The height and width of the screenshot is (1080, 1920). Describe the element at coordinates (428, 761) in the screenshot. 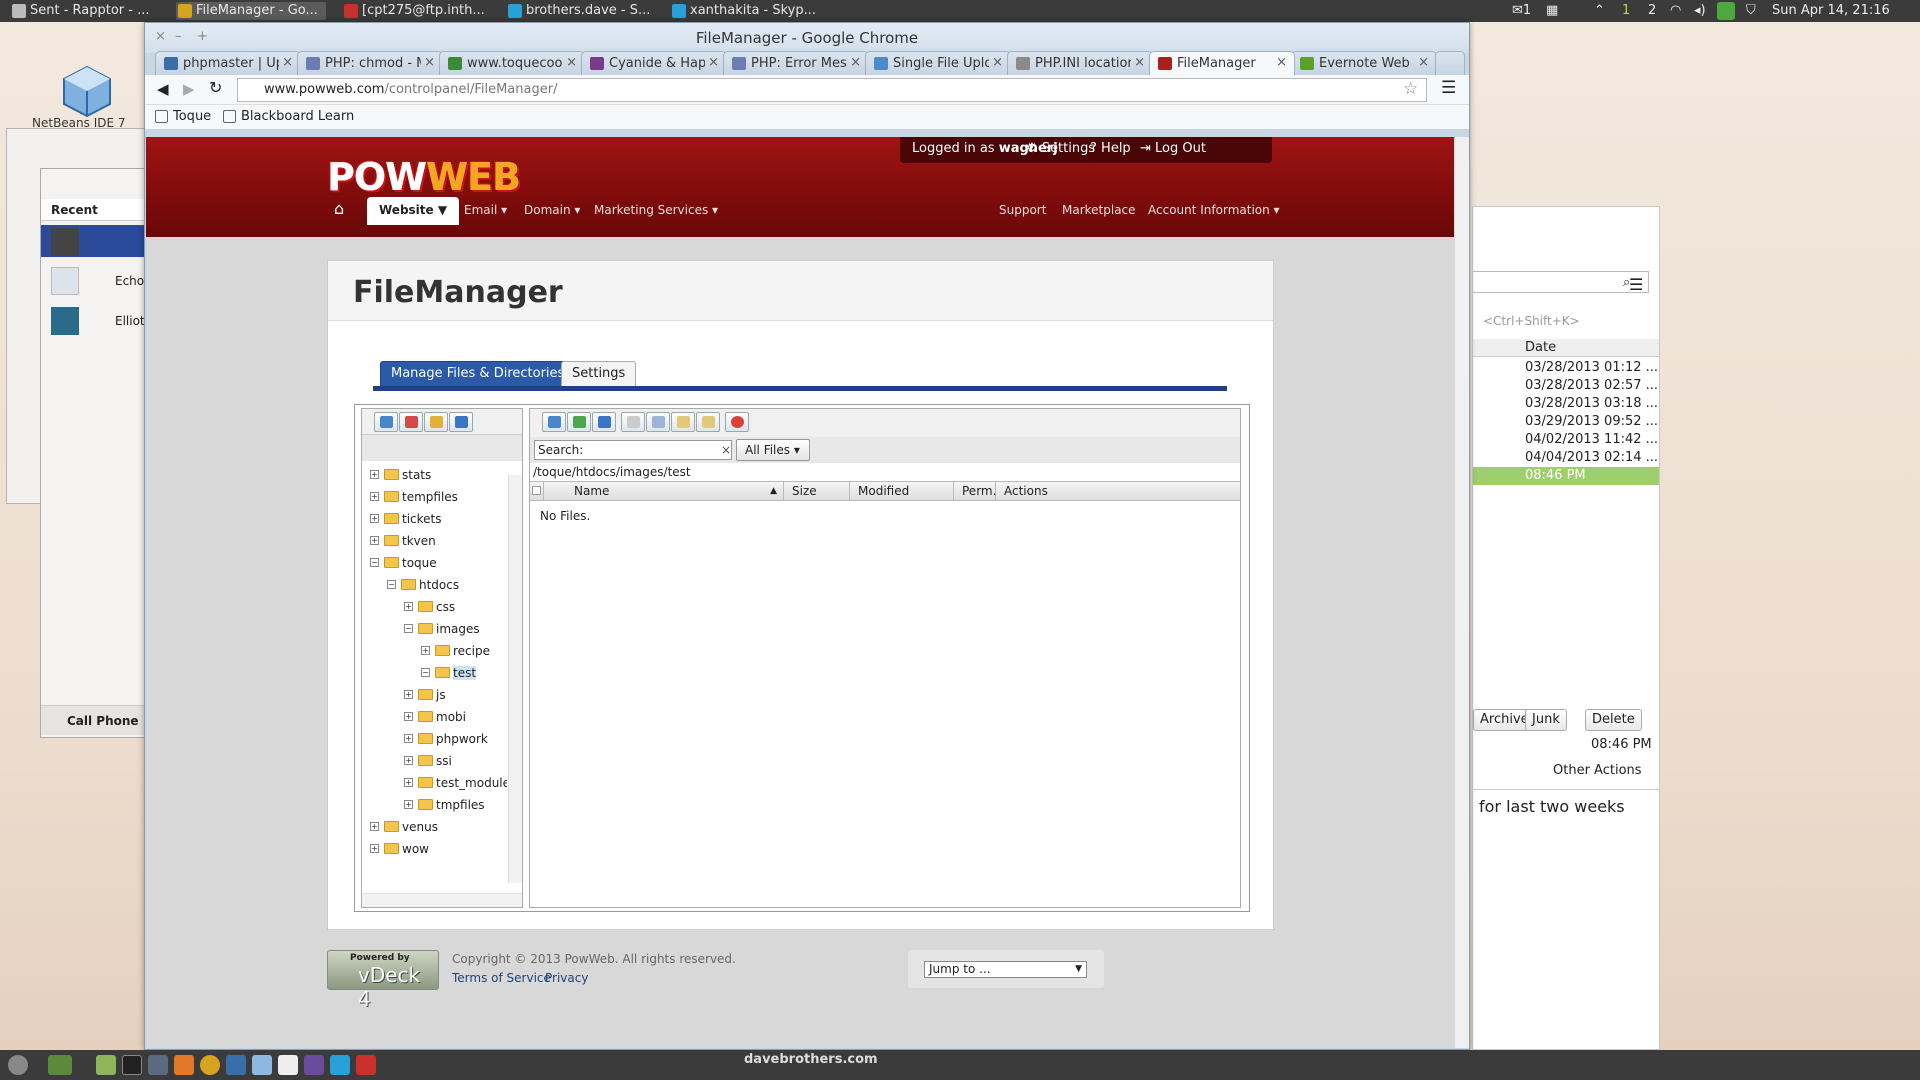

I see `tree-folder: + ssi` at that location.